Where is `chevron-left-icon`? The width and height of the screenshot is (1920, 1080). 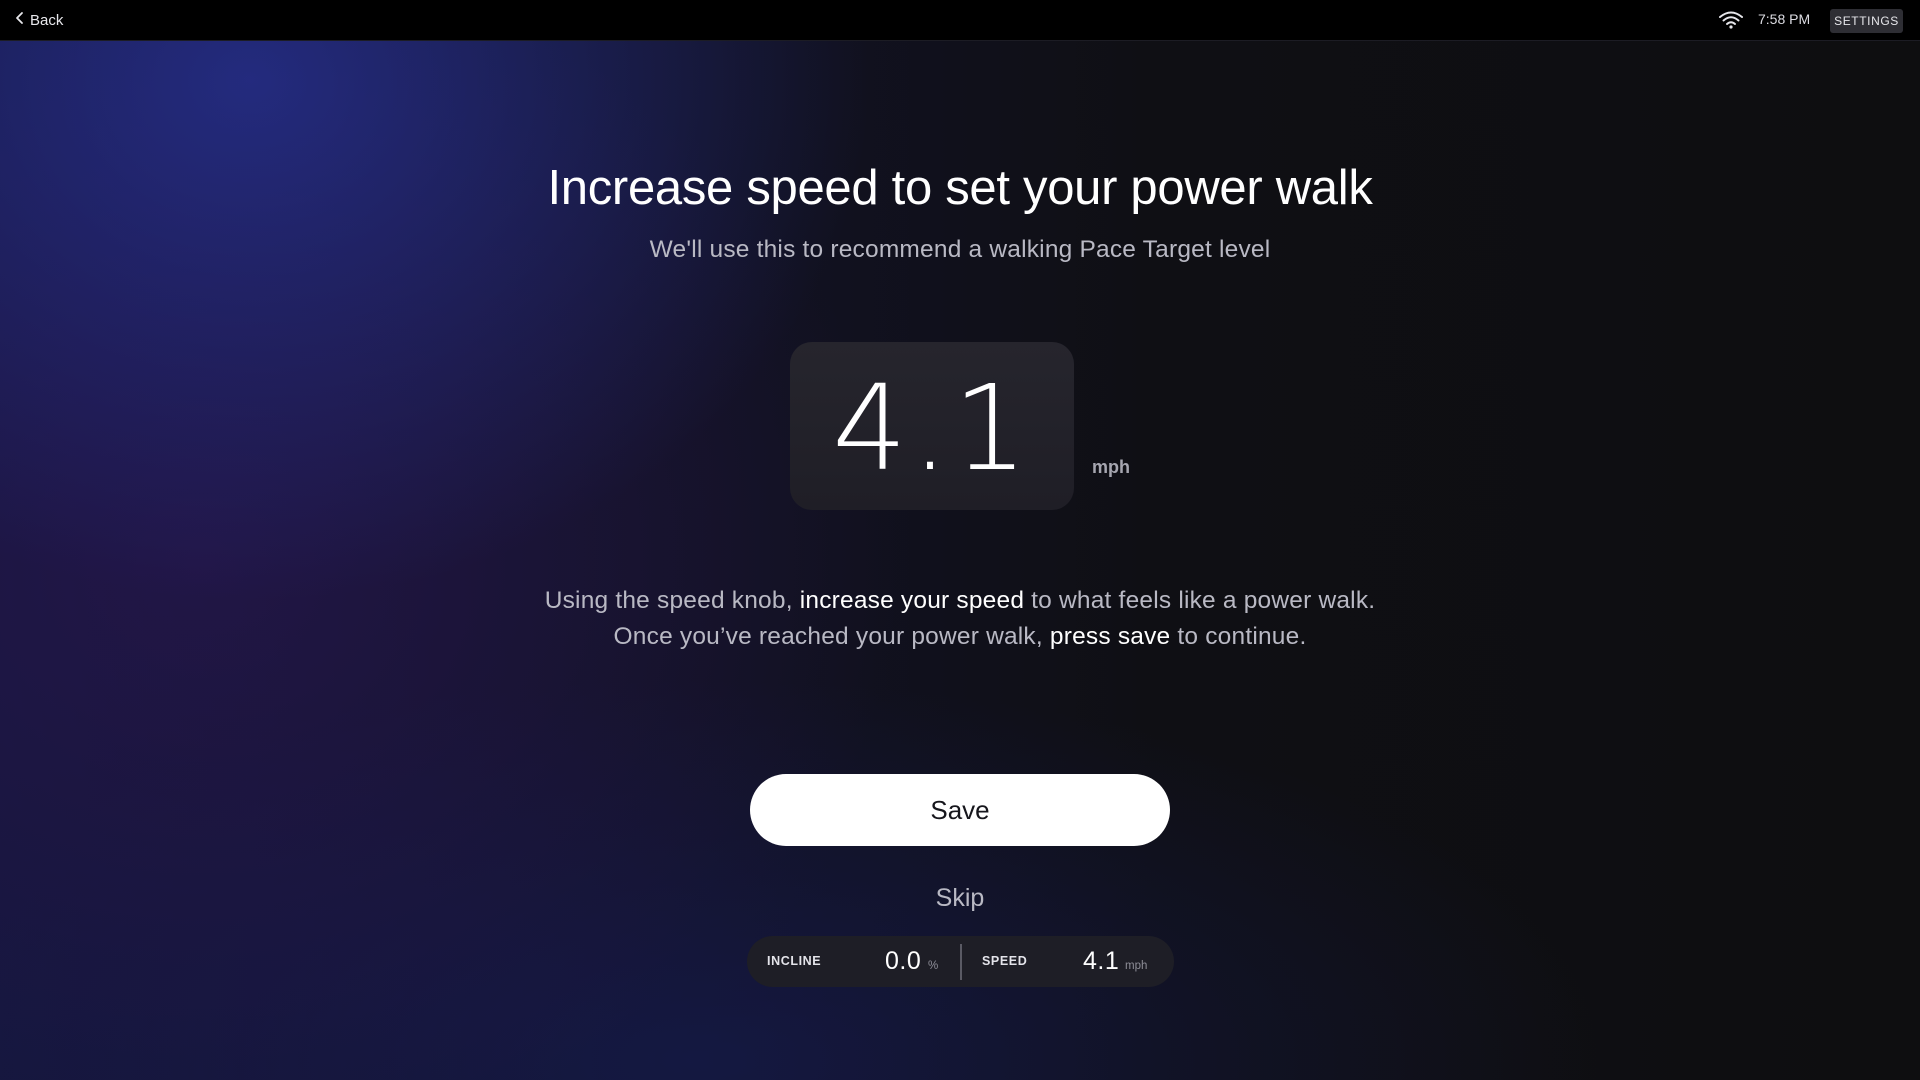
chevron-left-icon is located at coordinates (20, 20).